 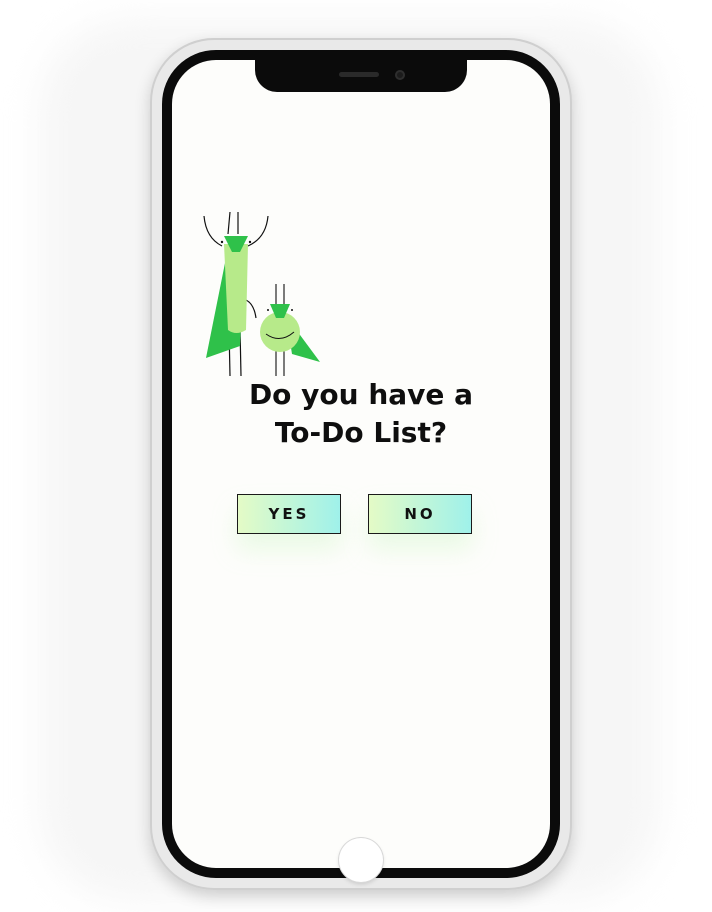 I want to click on question-line-2: To-Do List?, so click(x=361, y=432).